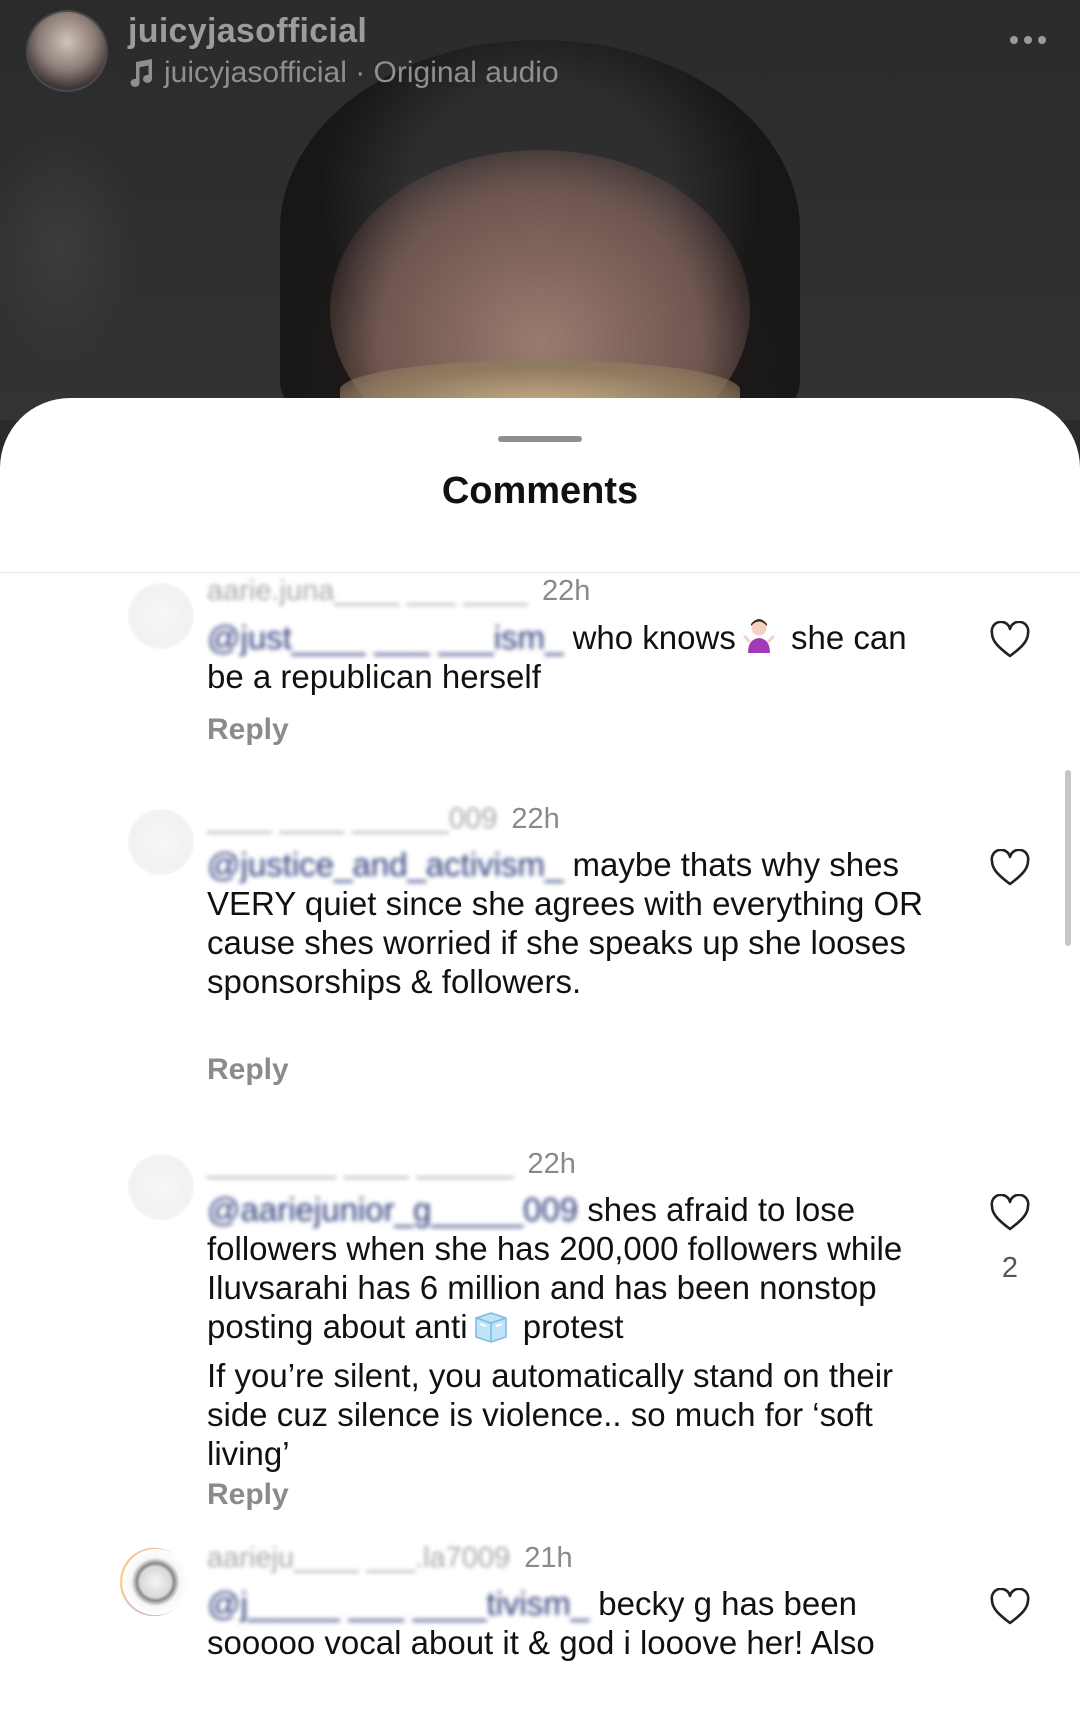  What do you see at coordinates (1010, 1268) in the screenshot?
I see `like-count: 2` at bounding box center [1010, 1268].